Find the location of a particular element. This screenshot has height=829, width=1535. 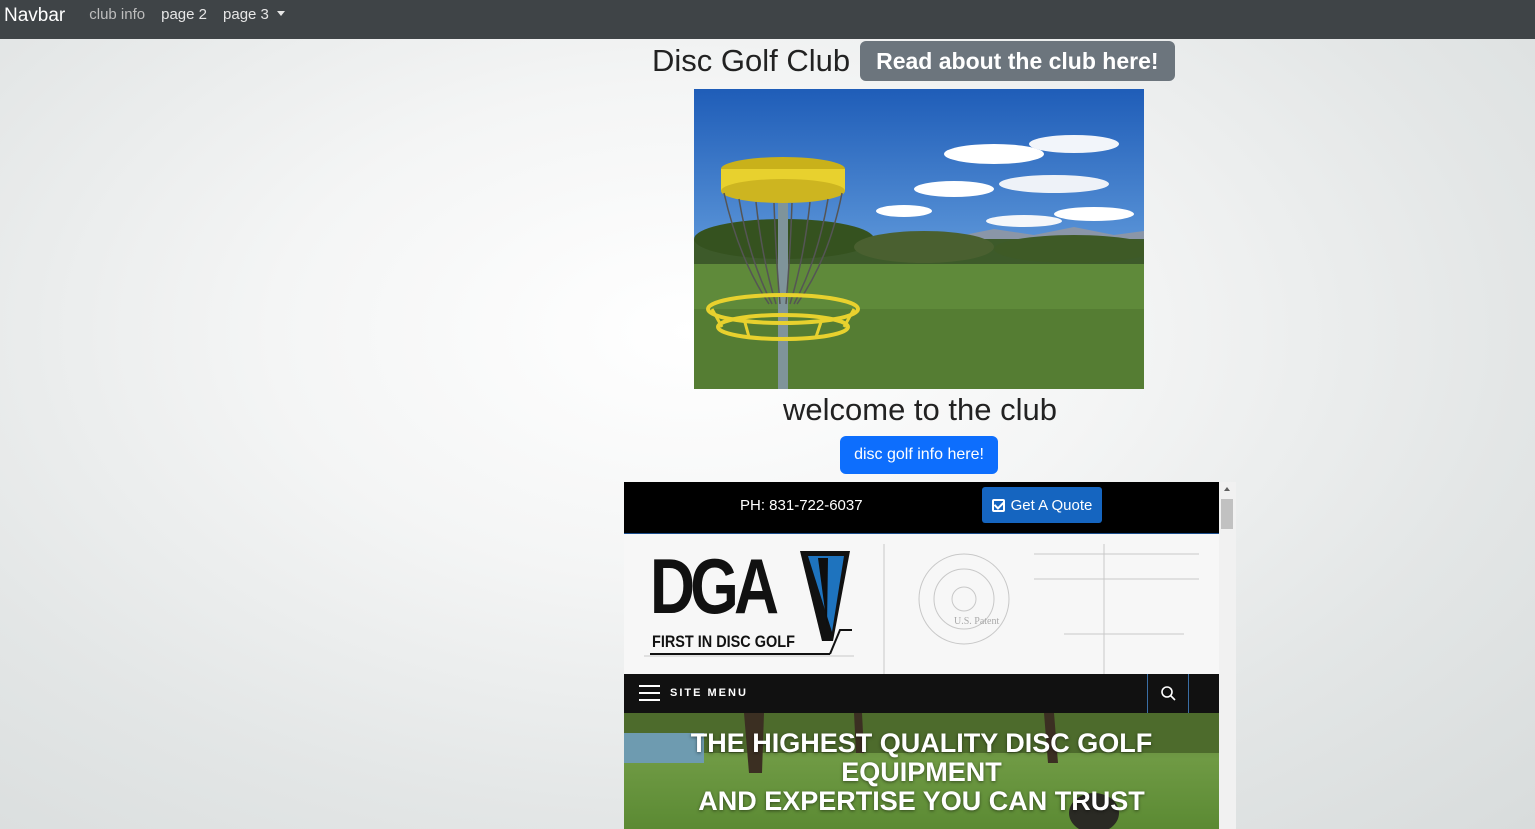

hero-line-2: EQUIPMENT is located at coordinates (921, 772).